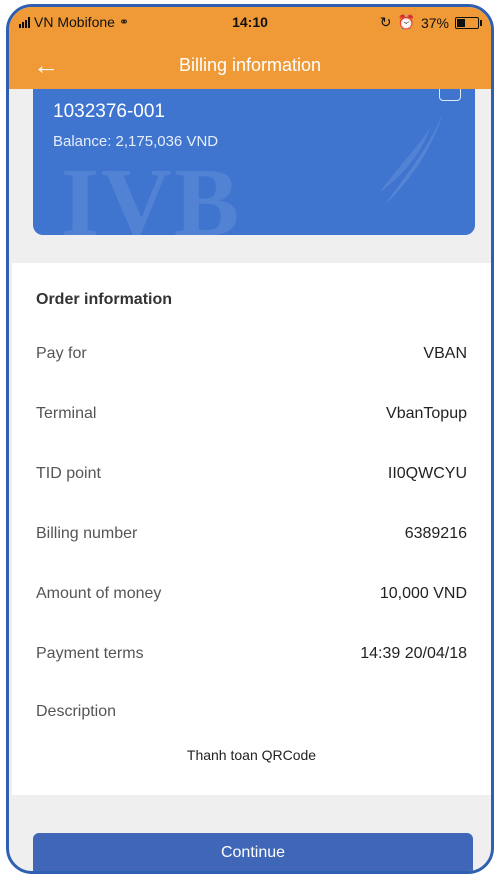  I want to click on account-number: 1032376-001, so click(109, 111).